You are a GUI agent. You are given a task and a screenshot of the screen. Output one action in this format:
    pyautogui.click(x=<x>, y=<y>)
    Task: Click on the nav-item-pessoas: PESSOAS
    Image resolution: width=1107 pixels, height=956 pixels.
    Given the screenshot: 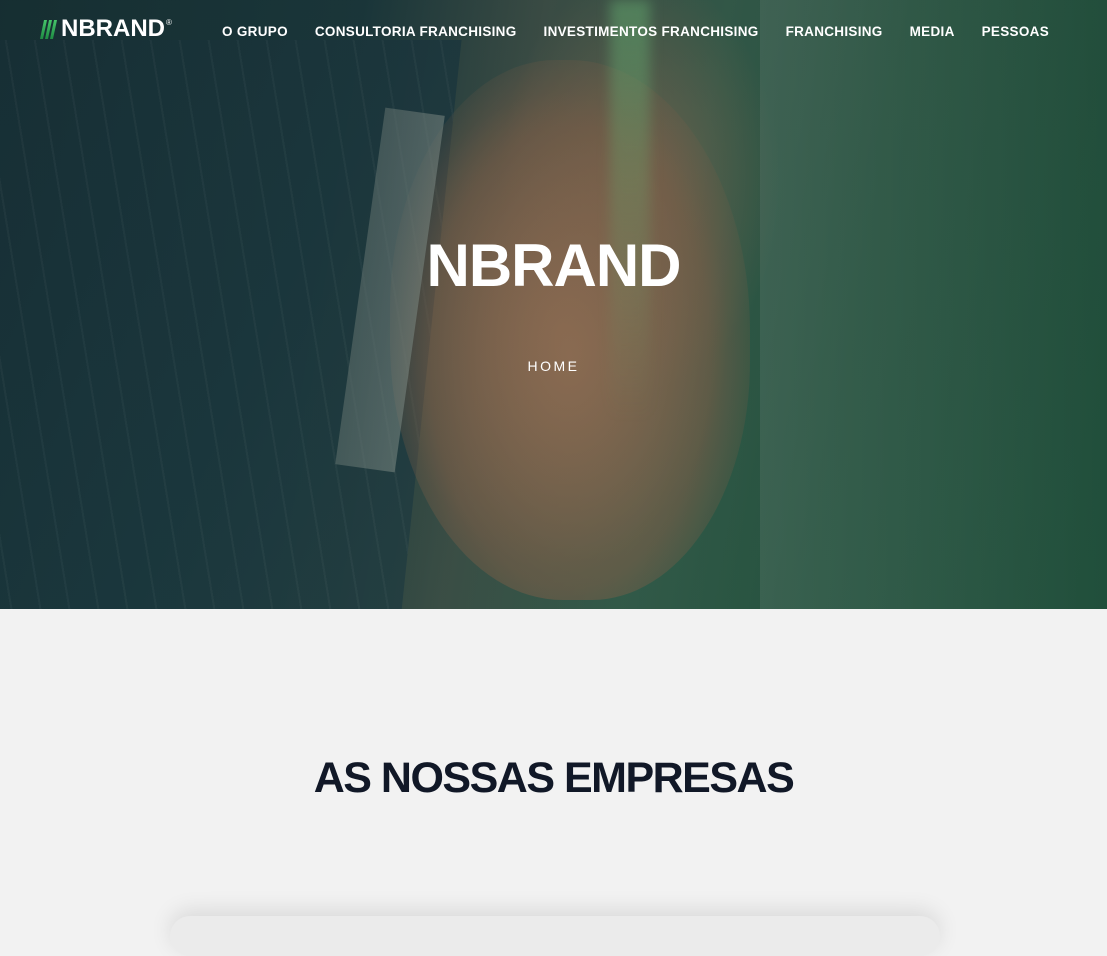 What is the action you would take?
    pyautogui.click(x=1015, y=32)
    